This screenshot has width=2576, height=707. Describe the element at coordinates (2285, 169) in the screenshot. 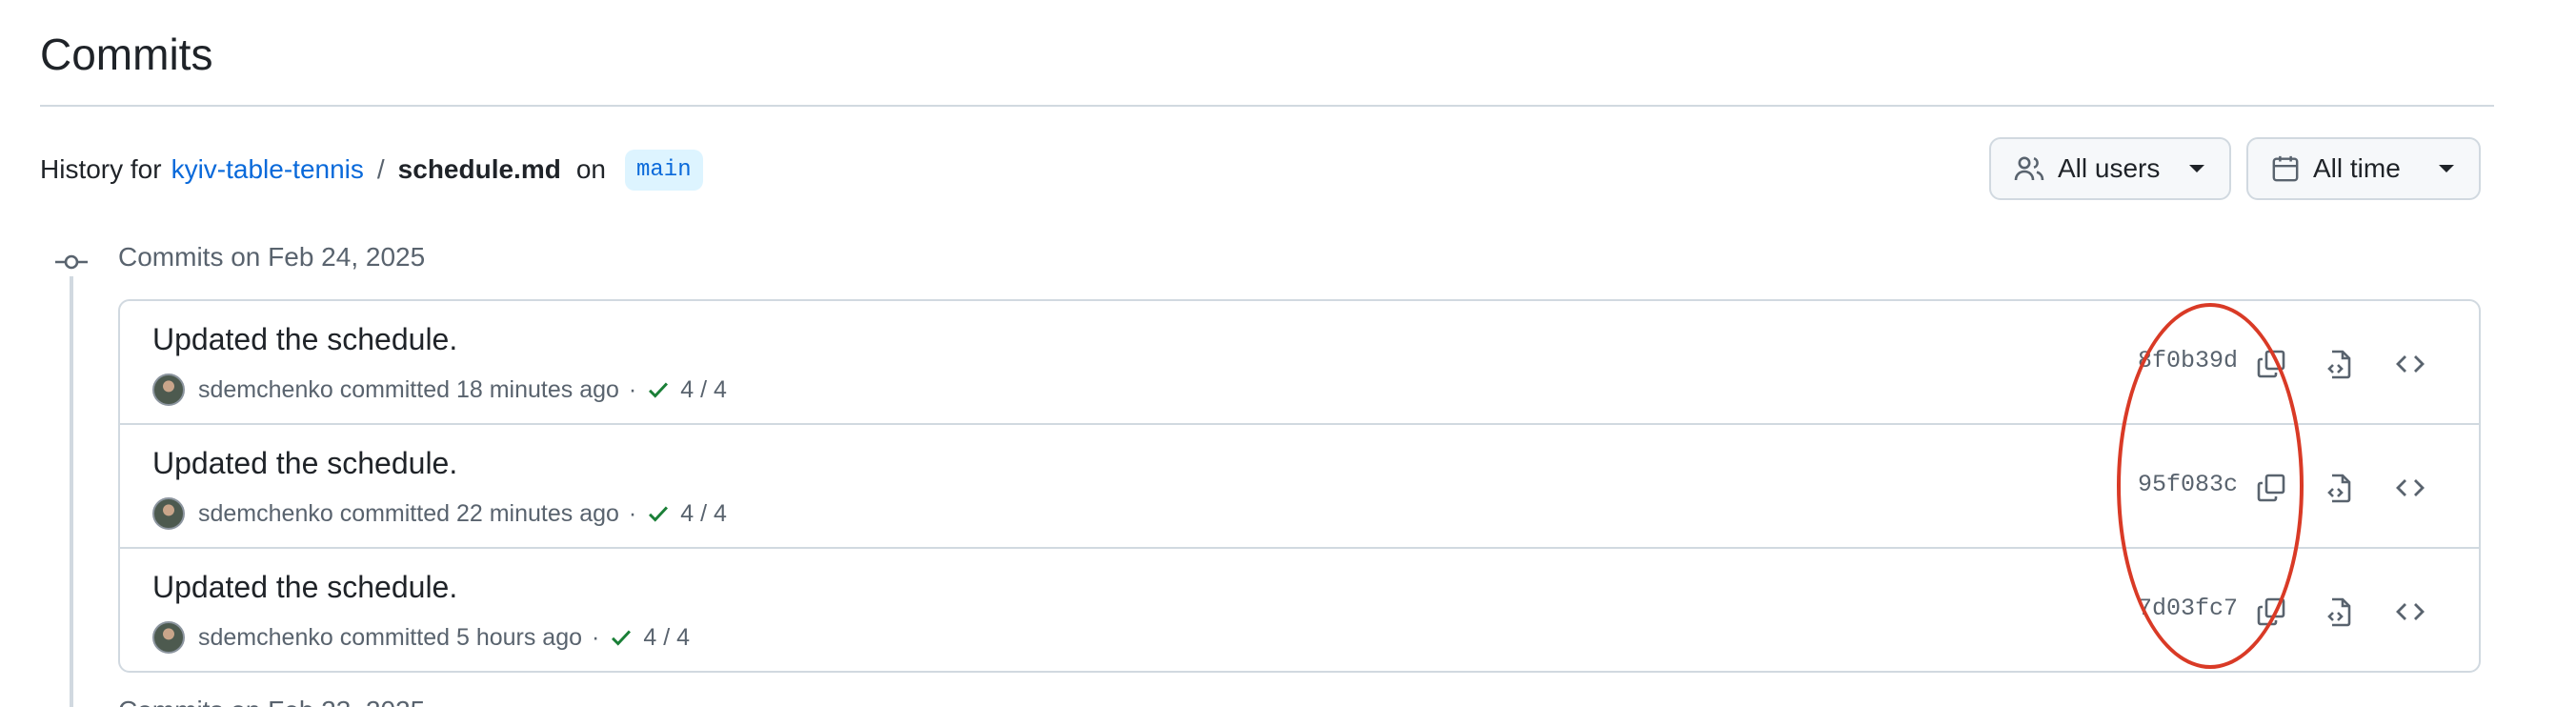

I see `calendar-icon` at that location.